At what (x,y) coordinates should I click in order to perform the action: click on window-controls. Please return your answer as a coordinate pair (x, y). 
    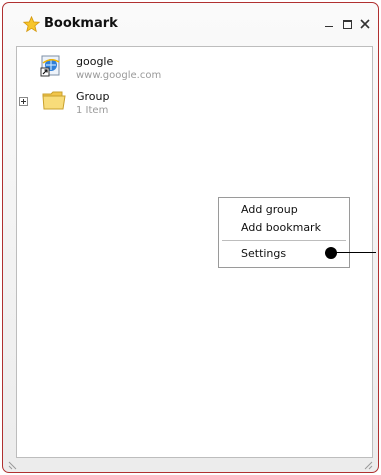
    Looking at the image, I should click on (347, 24).